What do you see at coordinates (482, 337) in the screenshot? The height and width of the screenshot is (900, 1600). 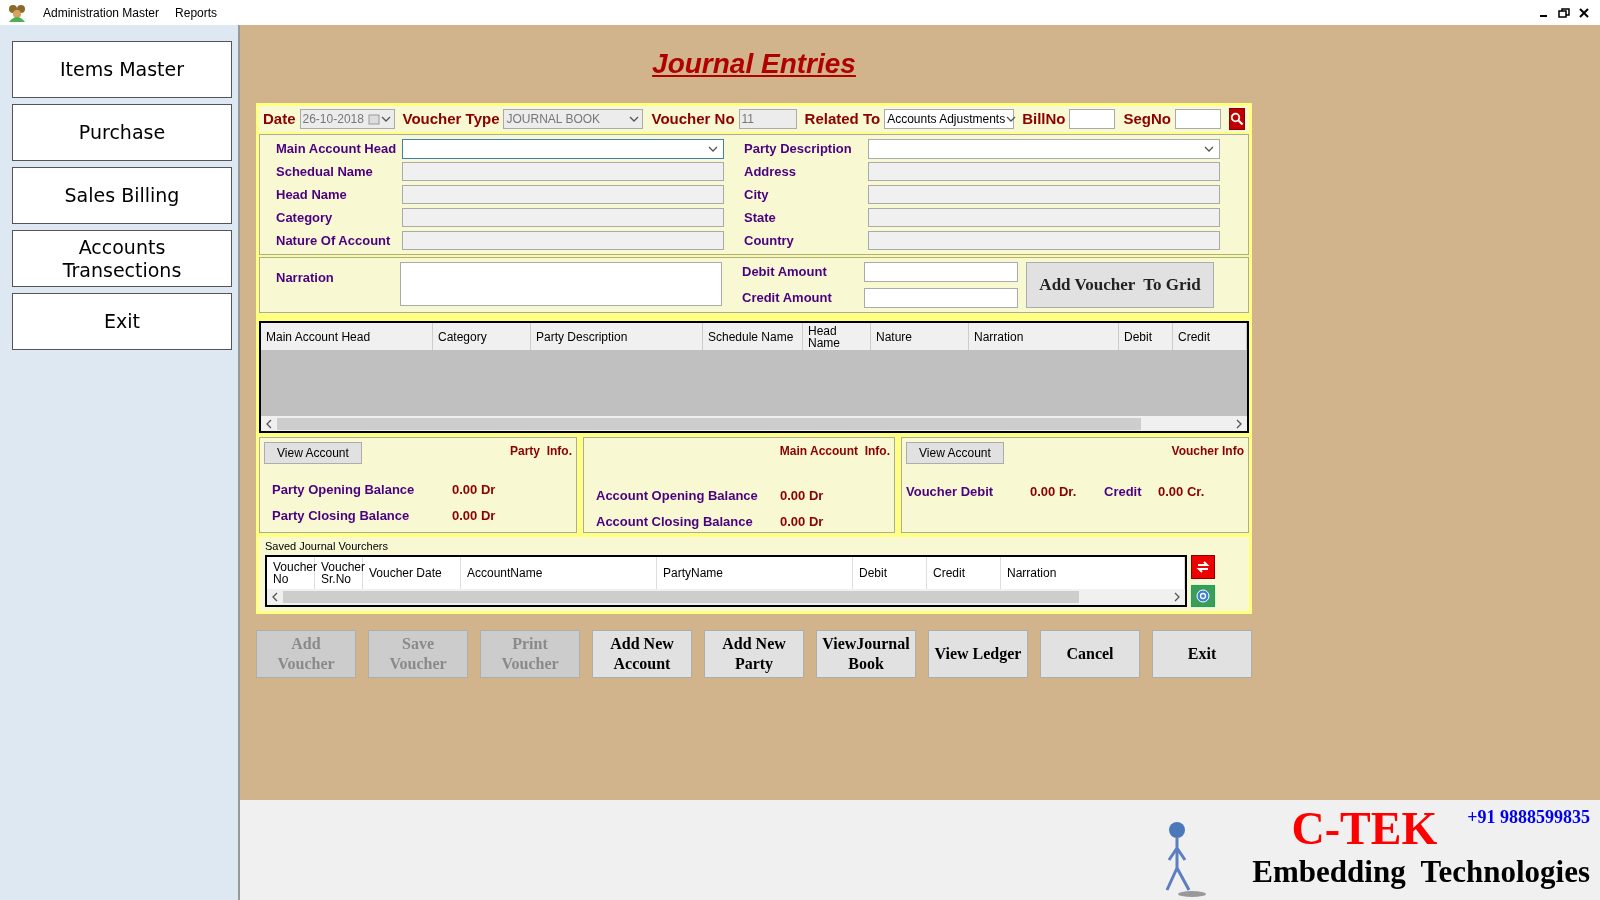 I see `column-header: Category` at bounding box center [482, 337].